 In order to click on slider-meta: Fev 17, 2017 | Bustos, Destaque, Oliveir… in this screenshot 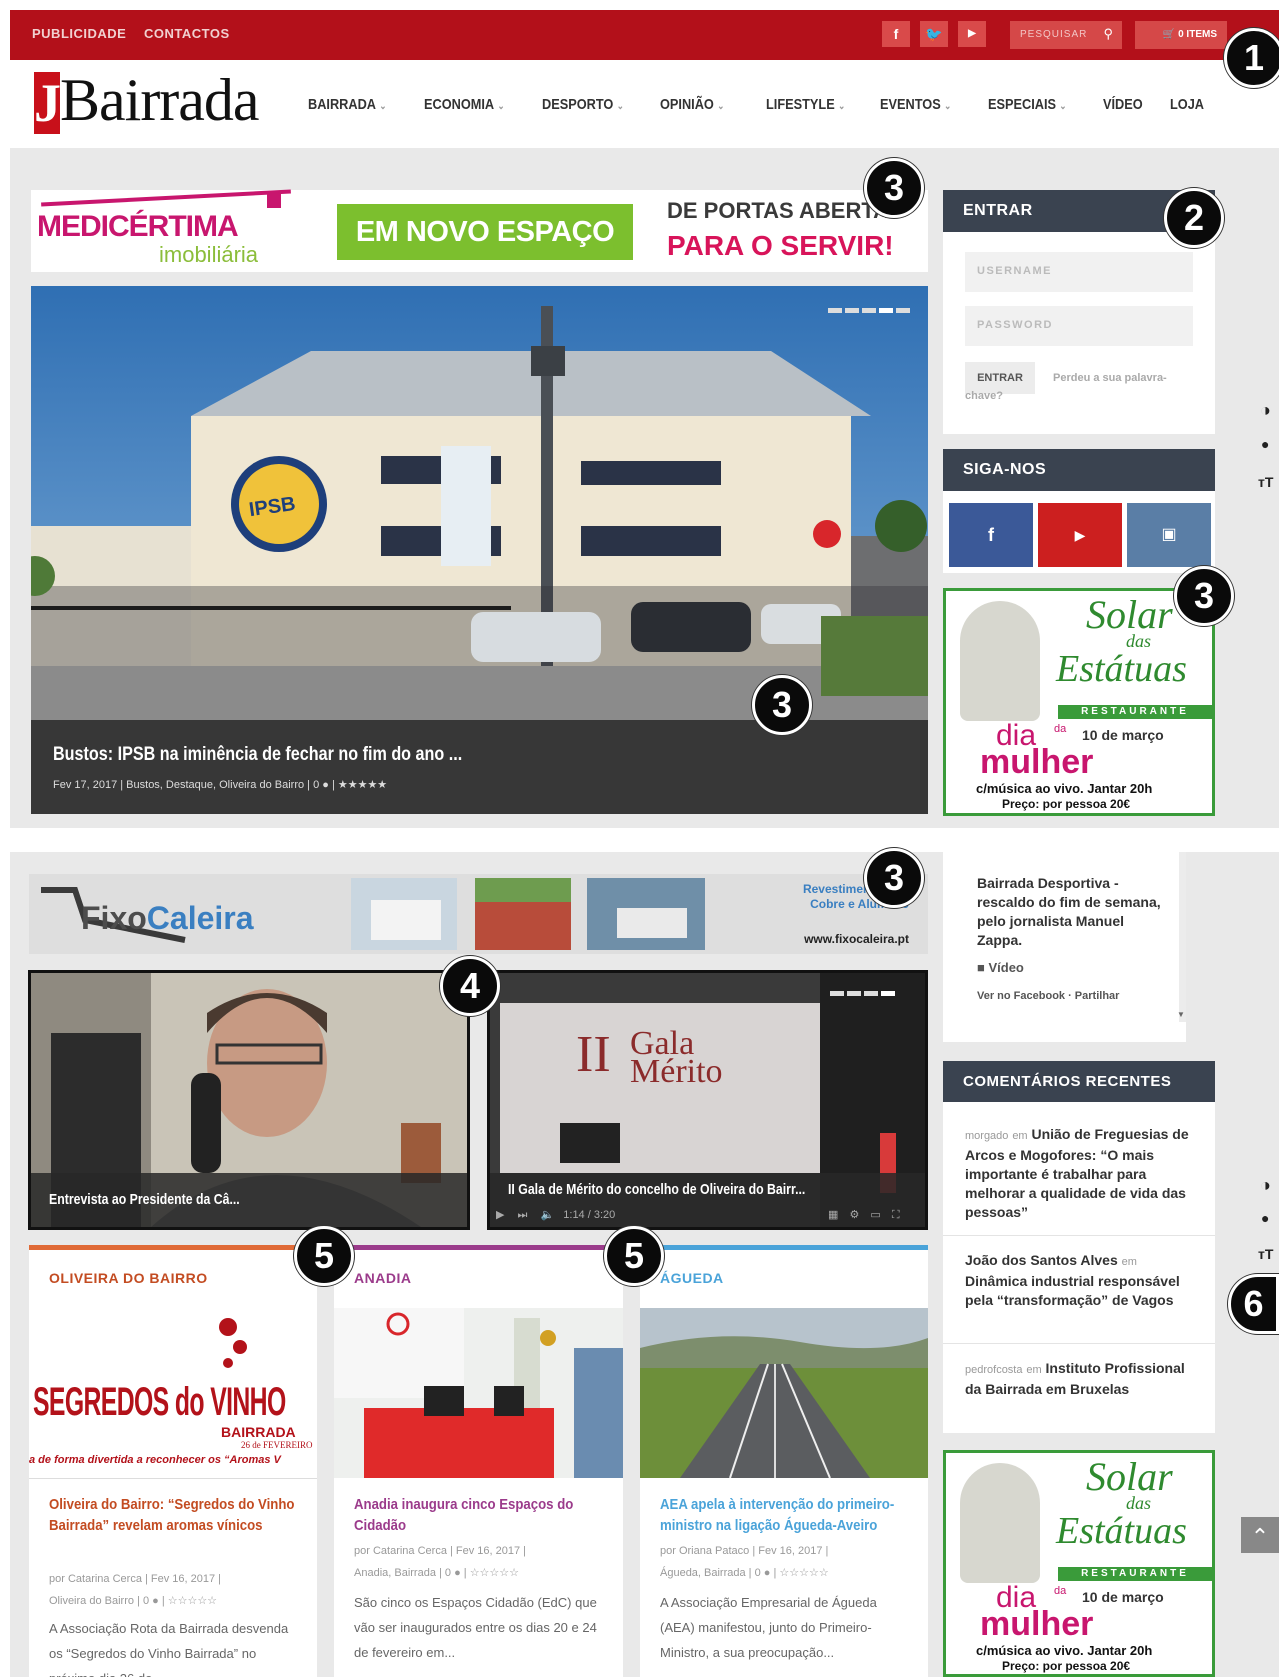, I will do `click(220, 785)`.